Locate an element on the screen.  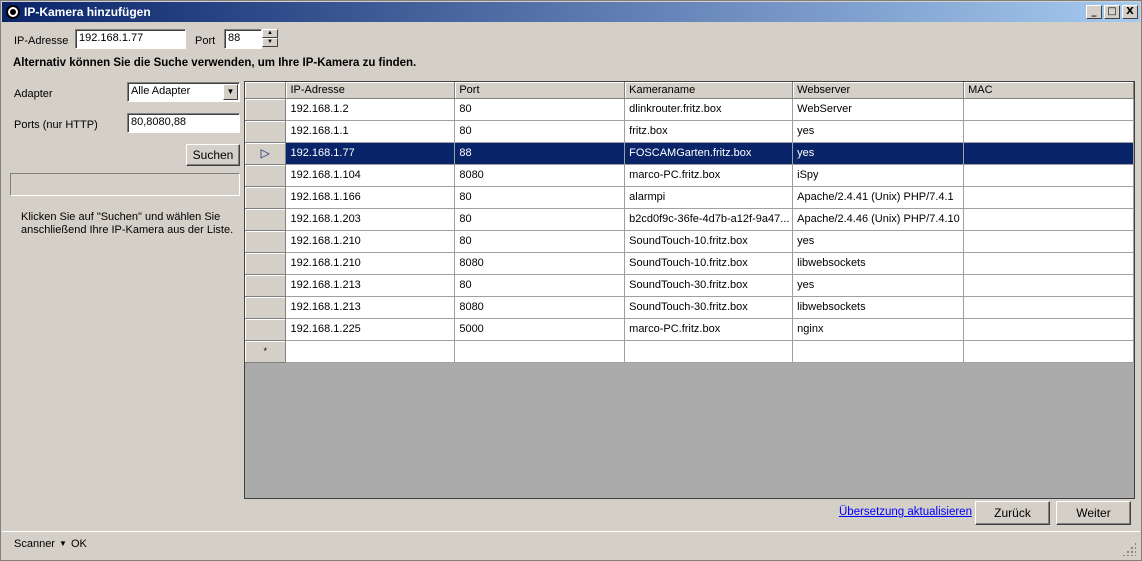
cell-camera-name: SoundTouch-10.fritz.box is located at coordinates (709, 263).